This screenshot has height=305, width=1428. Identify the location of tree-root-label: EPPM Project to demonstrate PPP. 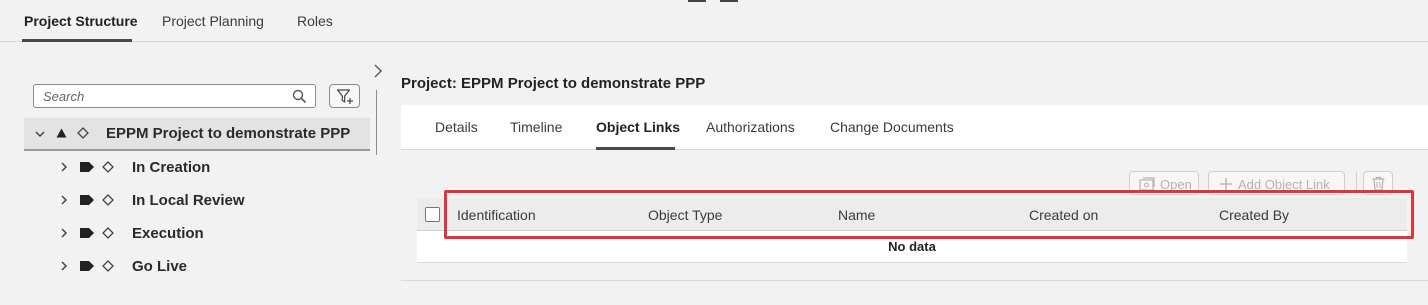
(228, 133).